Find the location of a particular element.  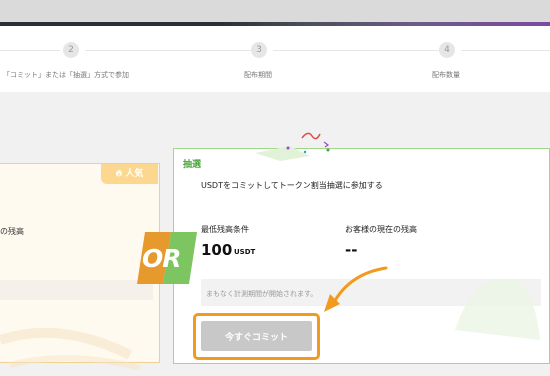

commit-now-button: 今すぐコミット is located at coordinates (256, 336).